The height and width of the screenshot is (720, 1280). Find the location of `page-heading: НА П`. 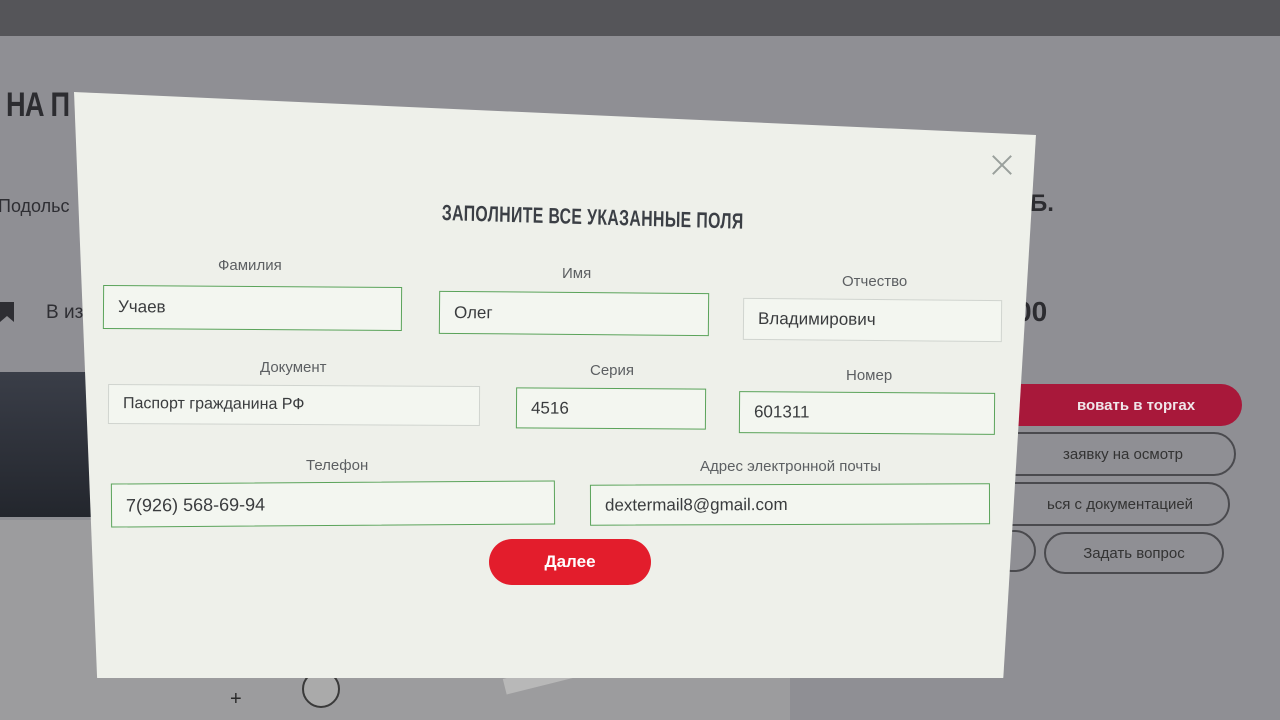

page-heading: НА П is located at coordinates (38, 105).